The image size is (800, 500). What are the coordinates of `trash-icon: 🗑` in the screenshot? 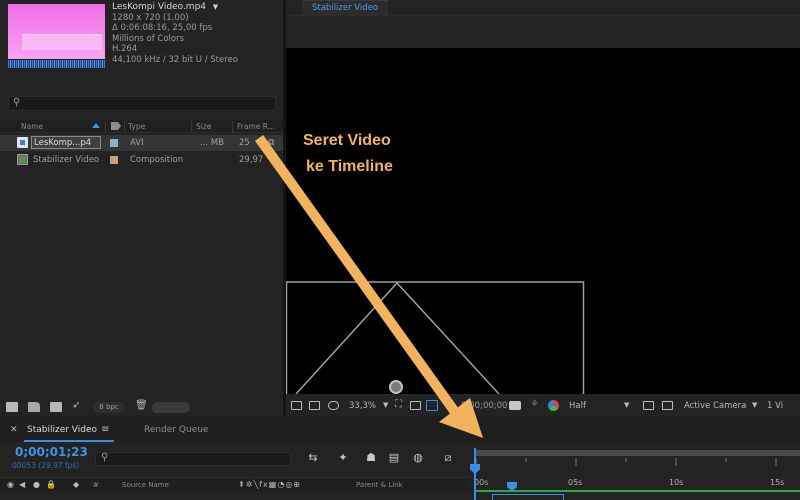 It's located at (141, 405).